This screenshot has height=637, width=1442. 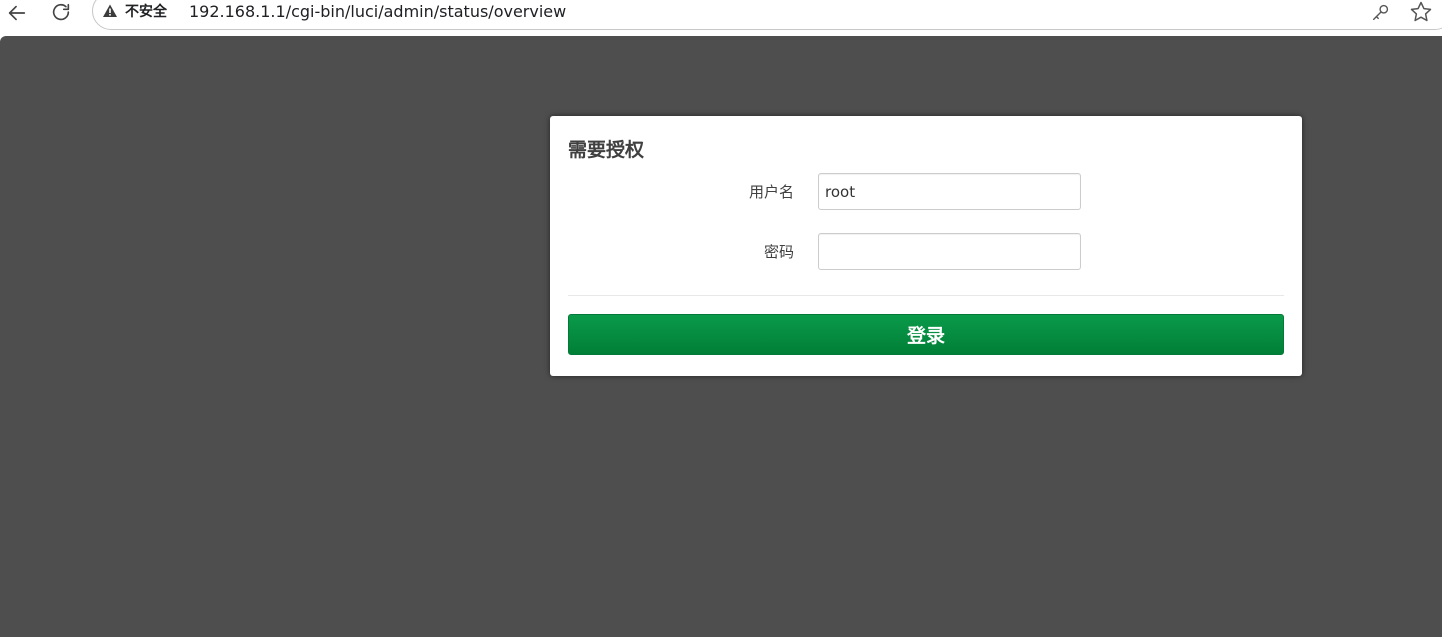 What do you see at coordinates (146, 12) in the screenshot?
I see `security-indicator: 不安全` at bounding box center [146, 12].